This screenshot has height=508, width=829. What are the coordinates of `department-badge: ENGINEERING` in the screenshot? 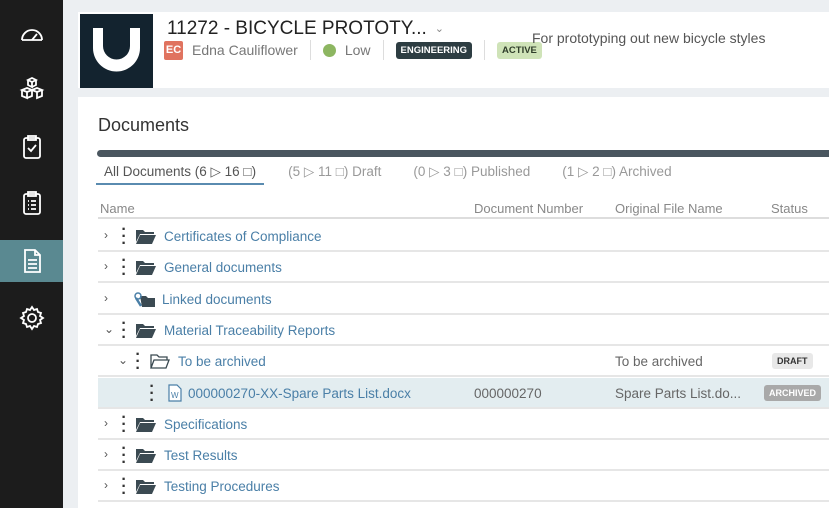 It's located at (434, 50).